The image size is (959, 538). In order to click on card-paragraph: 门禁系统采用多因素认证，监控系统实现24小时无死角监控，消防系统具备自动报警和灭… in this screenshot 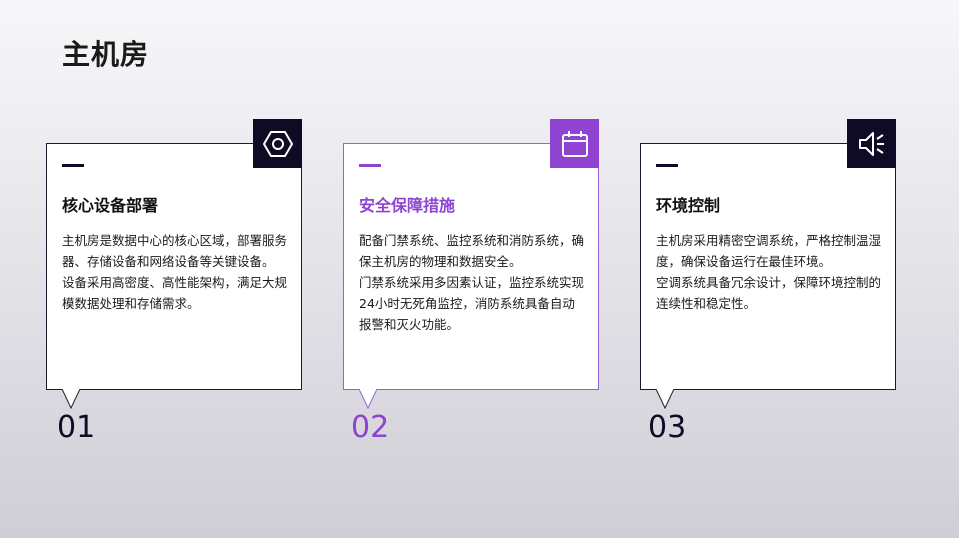, I will do `click(472, 303)`.